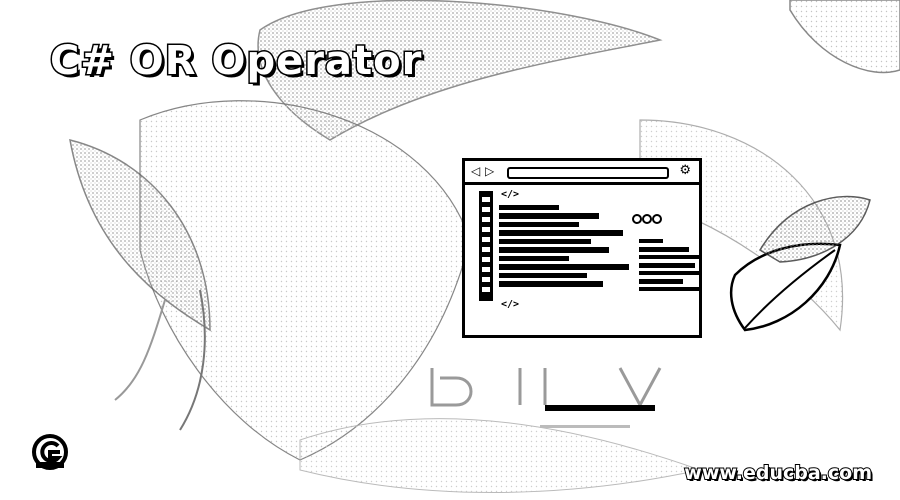 The height and width of the screenshot is (500, 900). Describe the element at coordinates (588, 173) in the screenshot. I see `address-bar` at that location.